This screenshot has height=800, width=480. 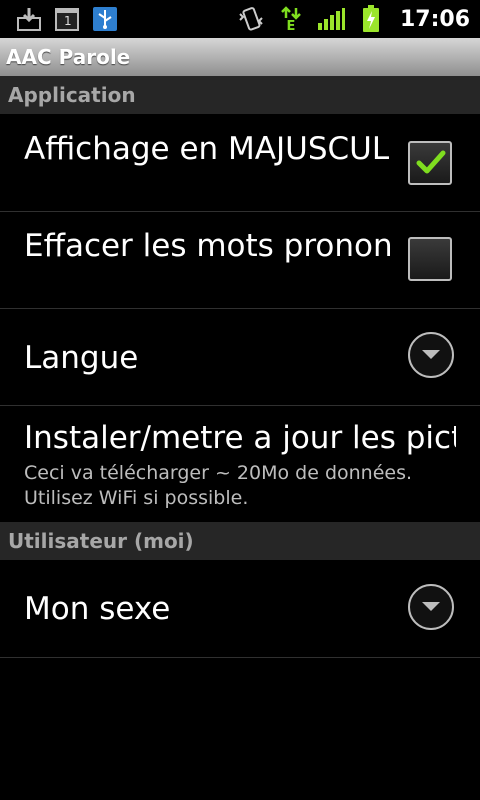 I want to click on pref-title: Mon sexe, so click(x=97, y=609).